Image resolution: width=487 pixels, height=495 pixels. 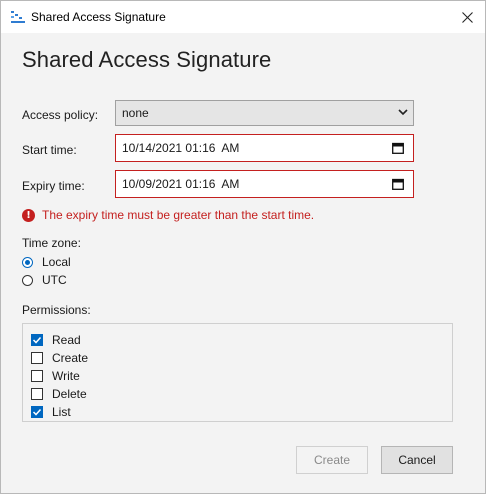 What do you see at coordinates (56, 262) in the screenshot?
I see `radio-label-local: Local` at bounding box center [56, 262].